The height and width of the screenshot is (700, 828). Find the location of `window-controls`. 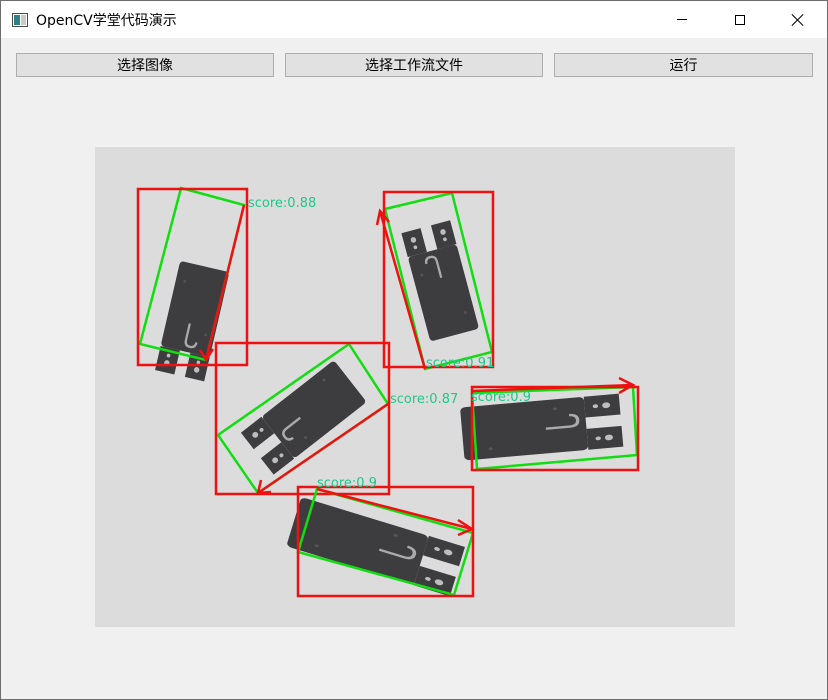

window-controls is located at coordinates (740, 19).